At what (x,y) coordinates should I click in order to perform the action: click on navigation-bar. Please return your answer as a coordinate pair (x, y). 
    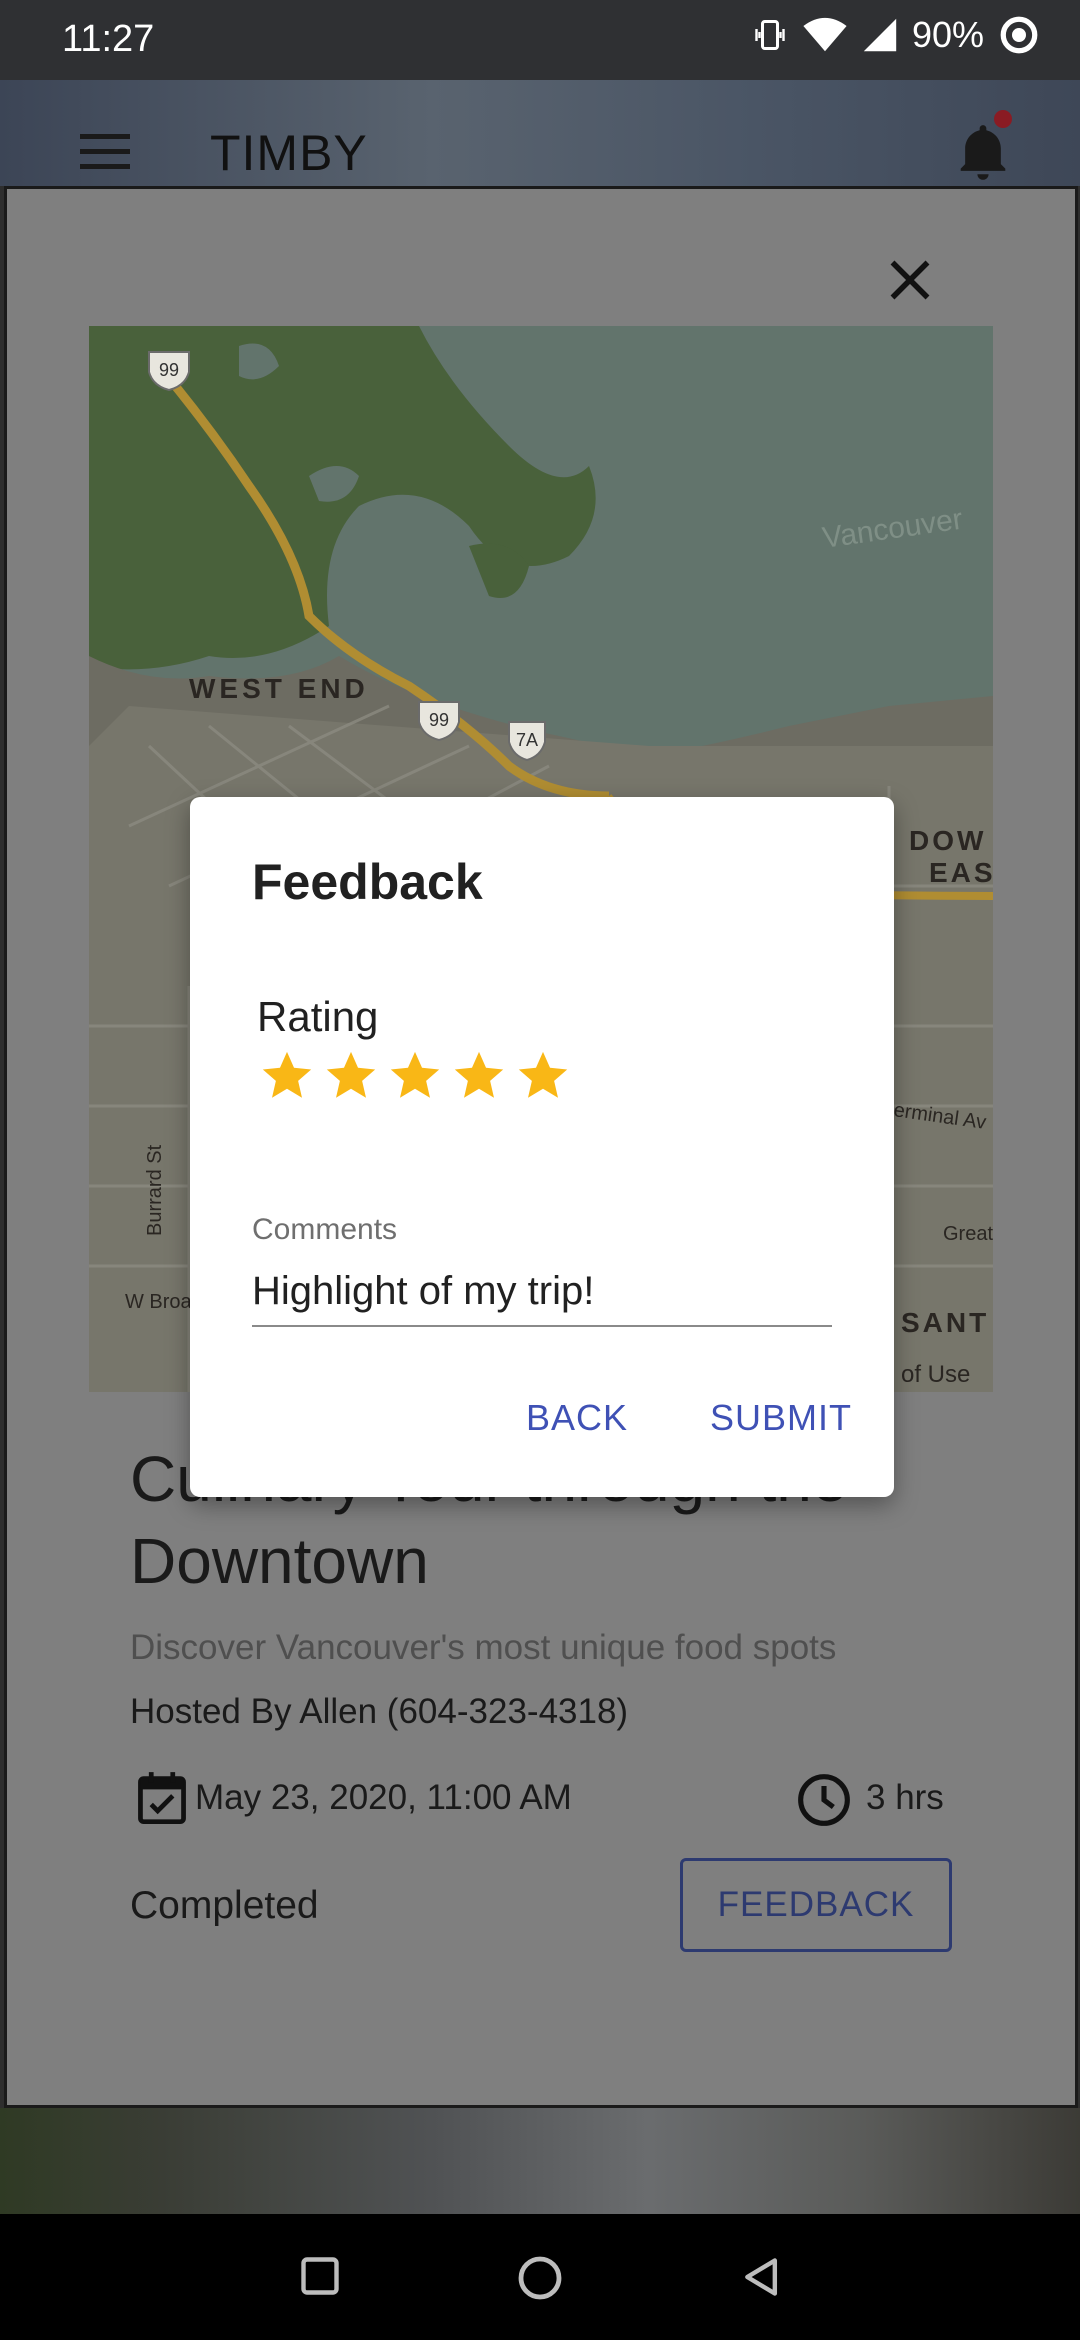
    Looking at the image, I should click on (540, 2277).